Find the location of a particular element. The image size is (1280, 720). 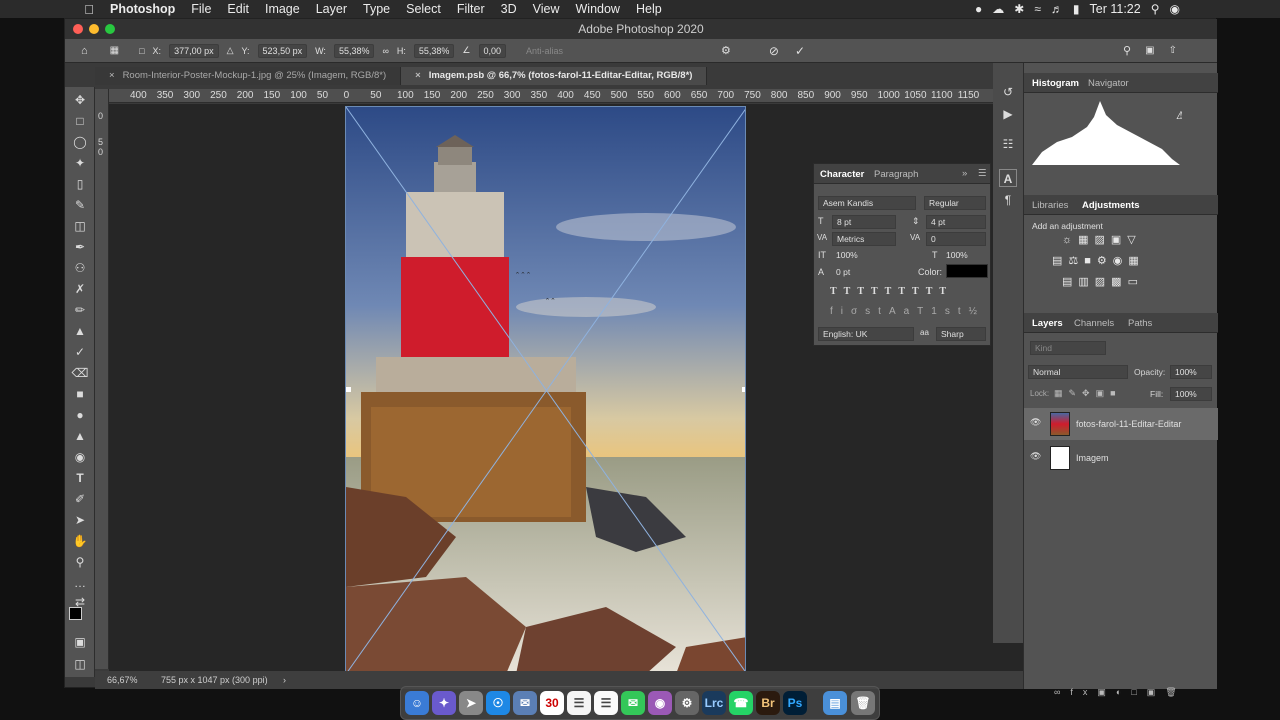

record-icon: ● is located at coordinates (978, 9).